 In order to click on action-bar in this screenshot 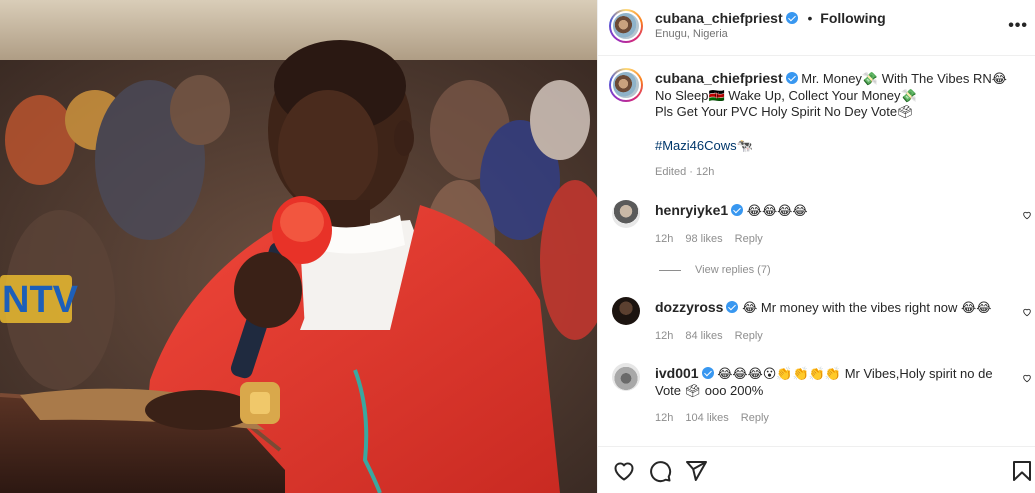, I will do `click(816, 469)`.